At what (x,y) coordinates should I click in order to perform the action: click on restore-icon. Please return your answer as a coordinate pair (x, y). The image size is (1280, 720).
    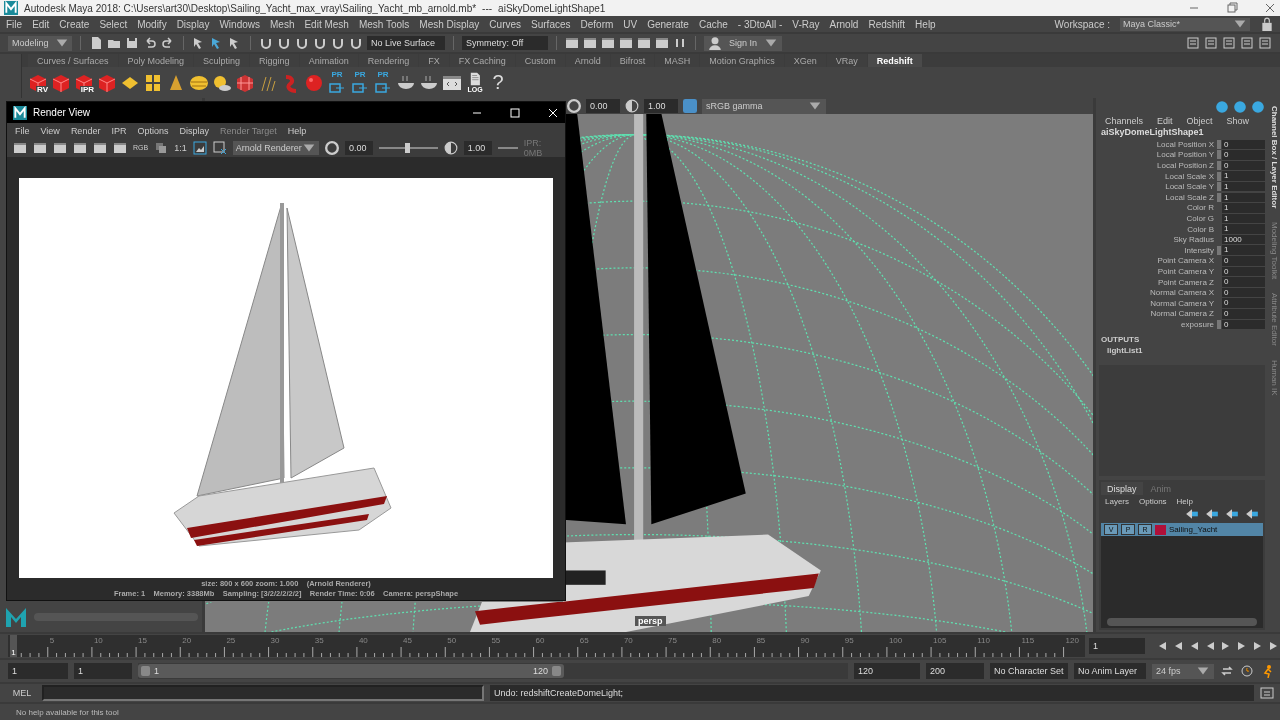
    Looking at the image, I should click on (1232, 8).